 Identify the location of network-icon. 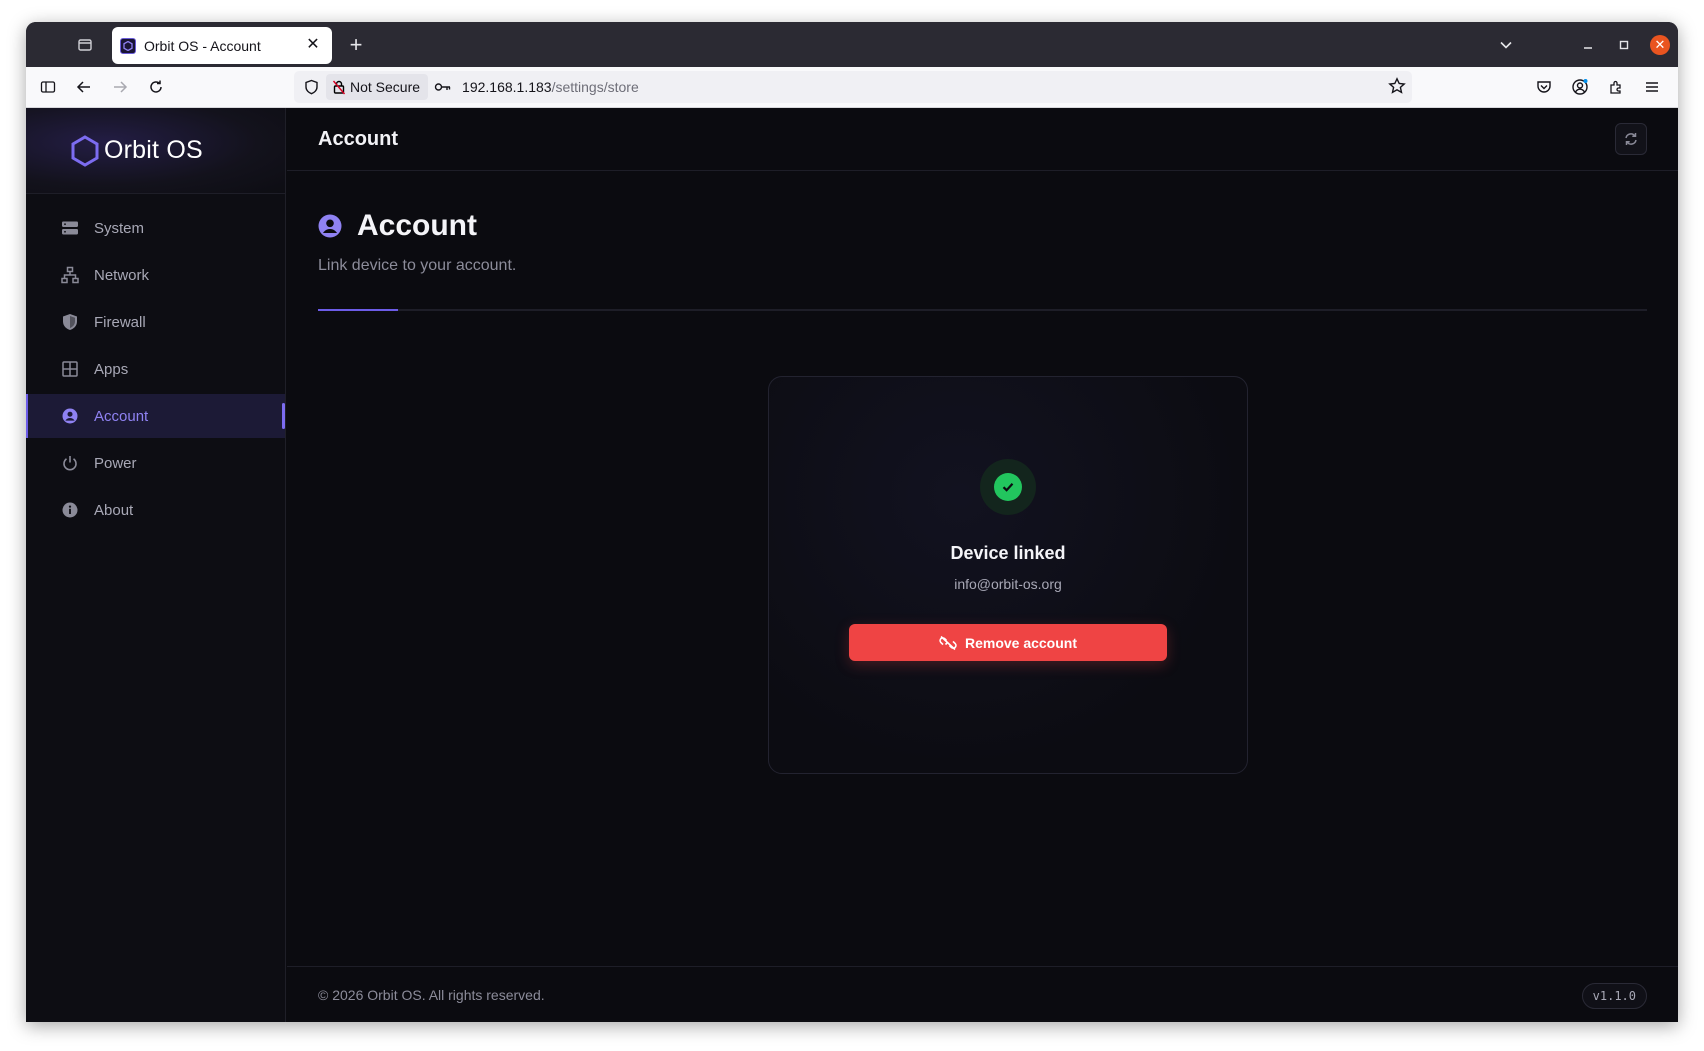
(70, 275).